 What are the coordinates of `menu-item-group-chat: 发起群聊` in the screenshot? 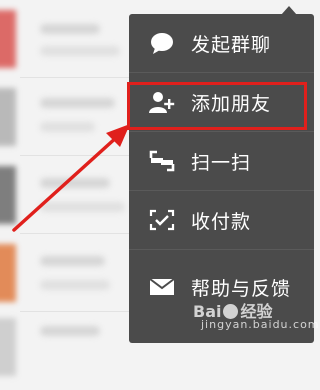 It's located at (221, 43).